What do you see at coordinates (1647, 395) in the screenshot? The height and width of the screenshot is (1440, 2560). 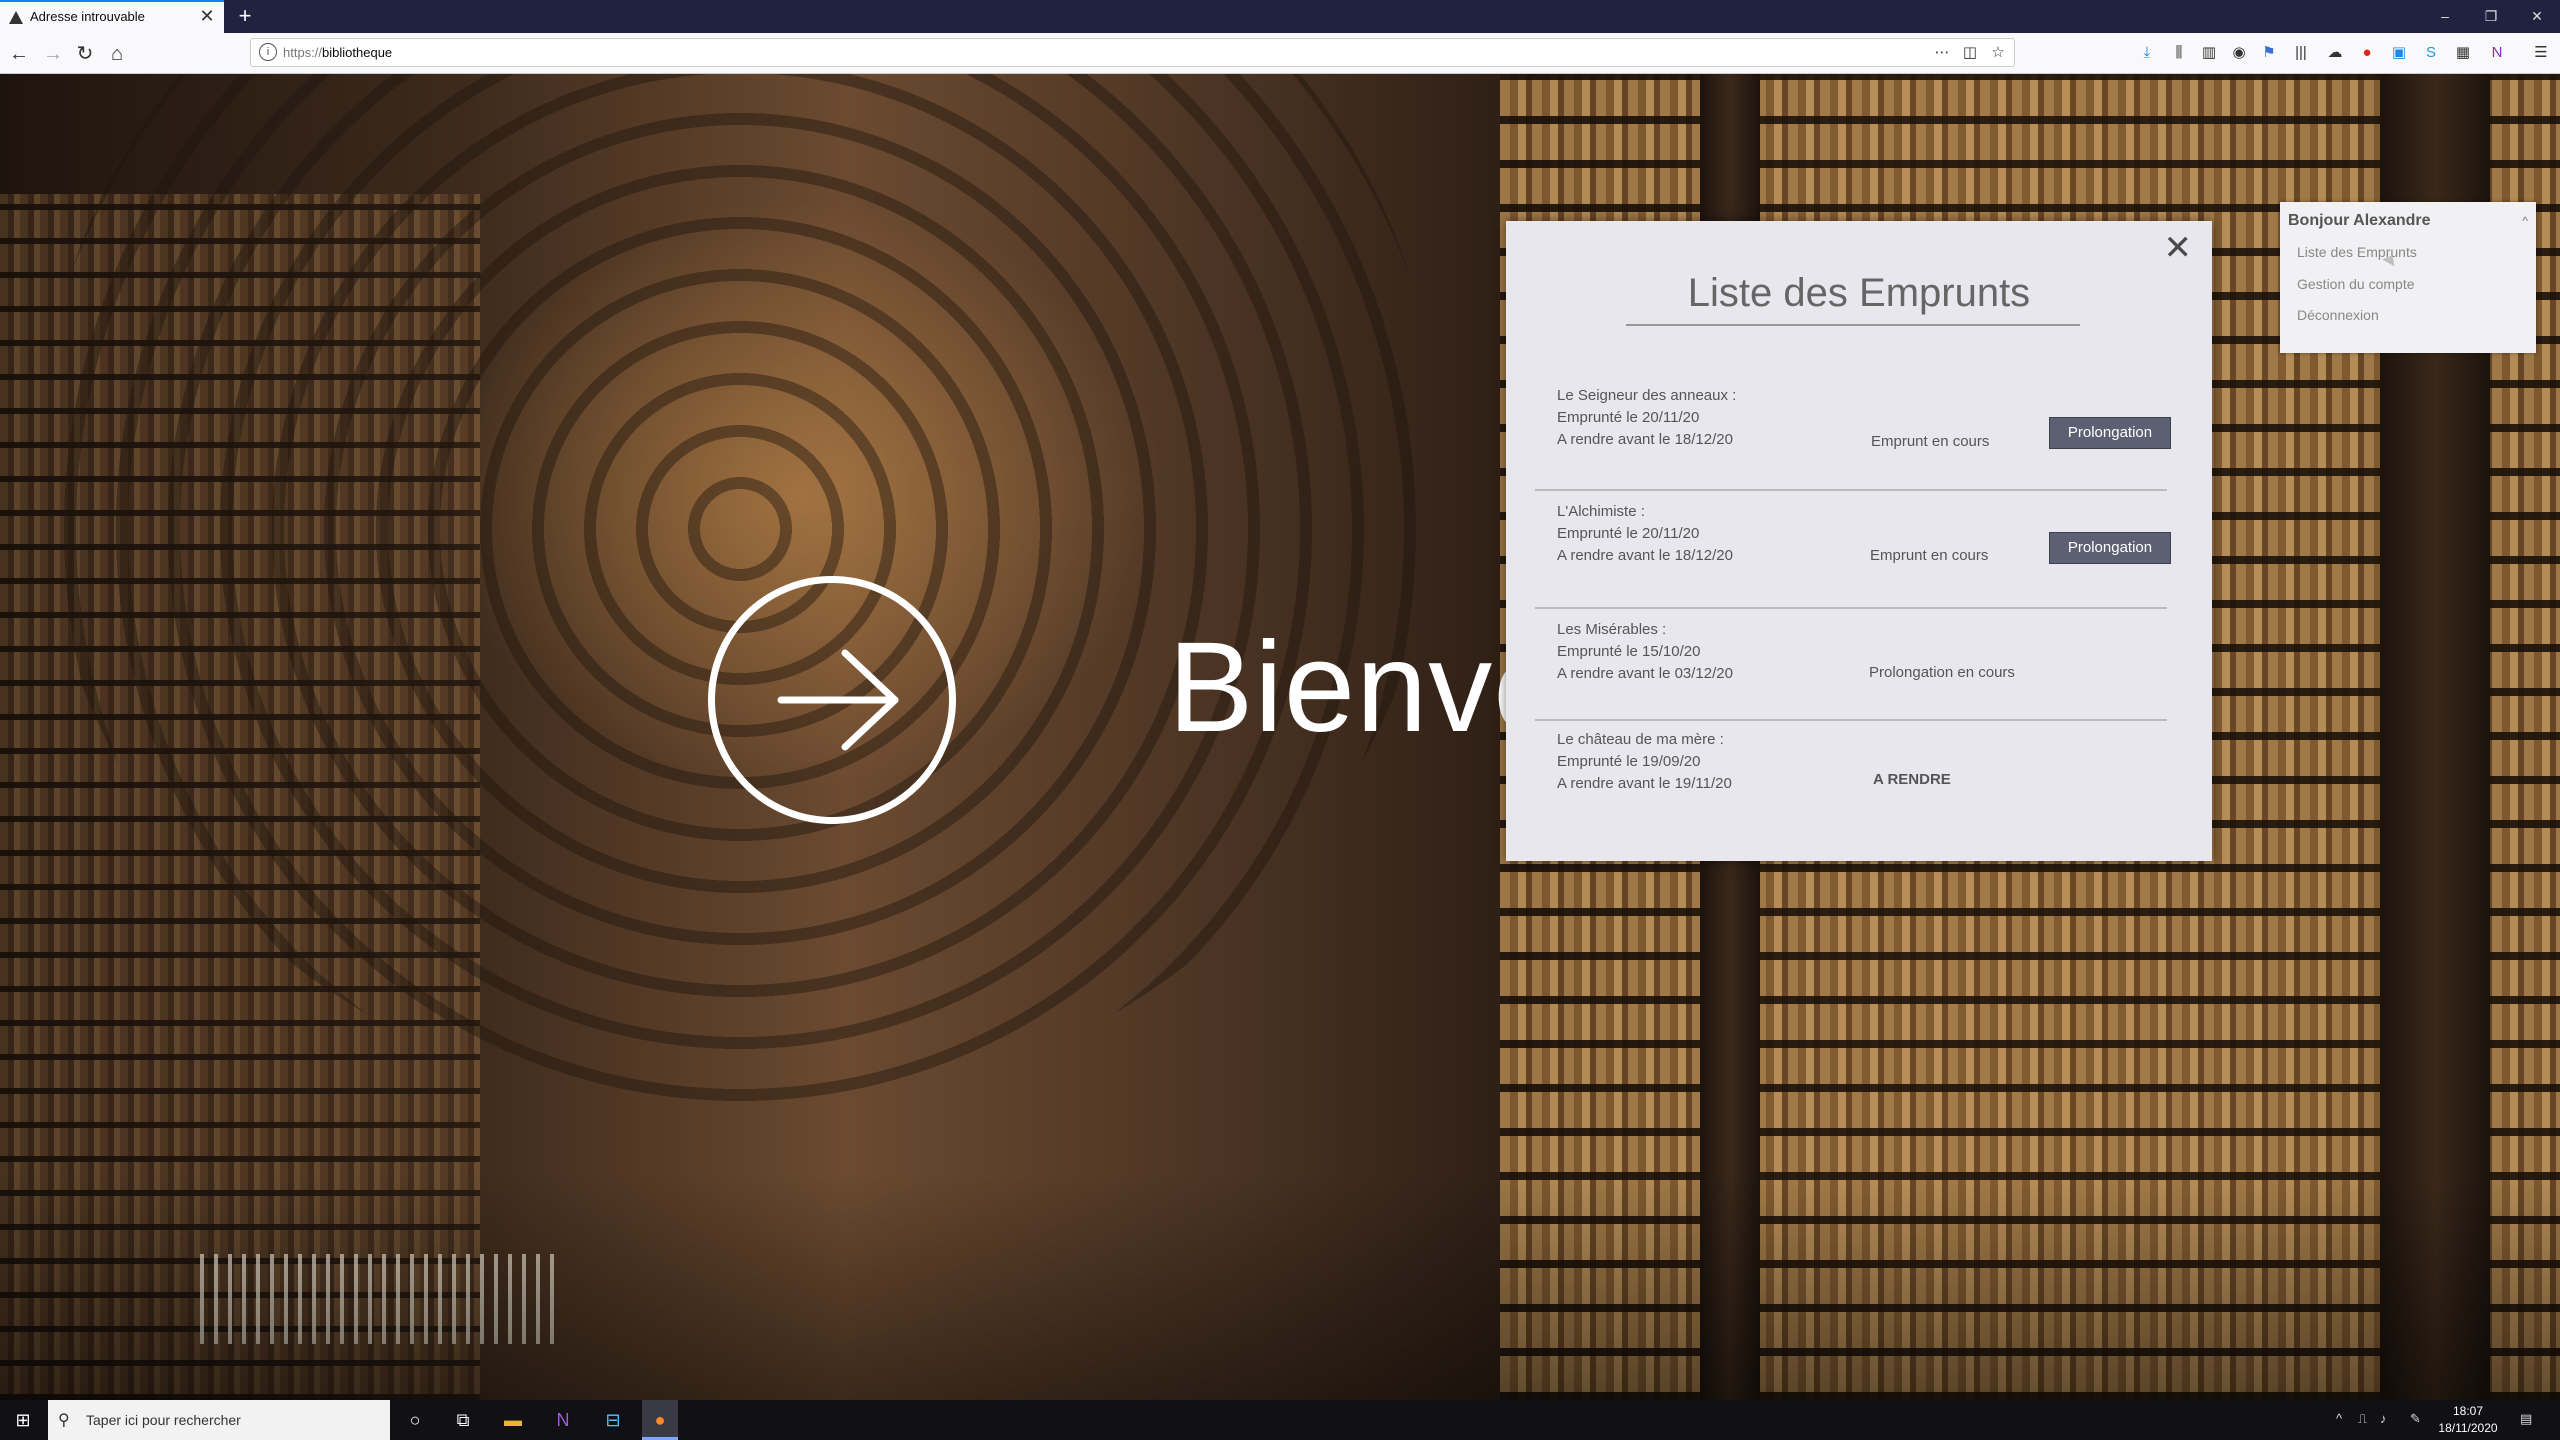 I see `loan-title: Le Seigneur des anneaux :` at bounding box center [1647, 395].